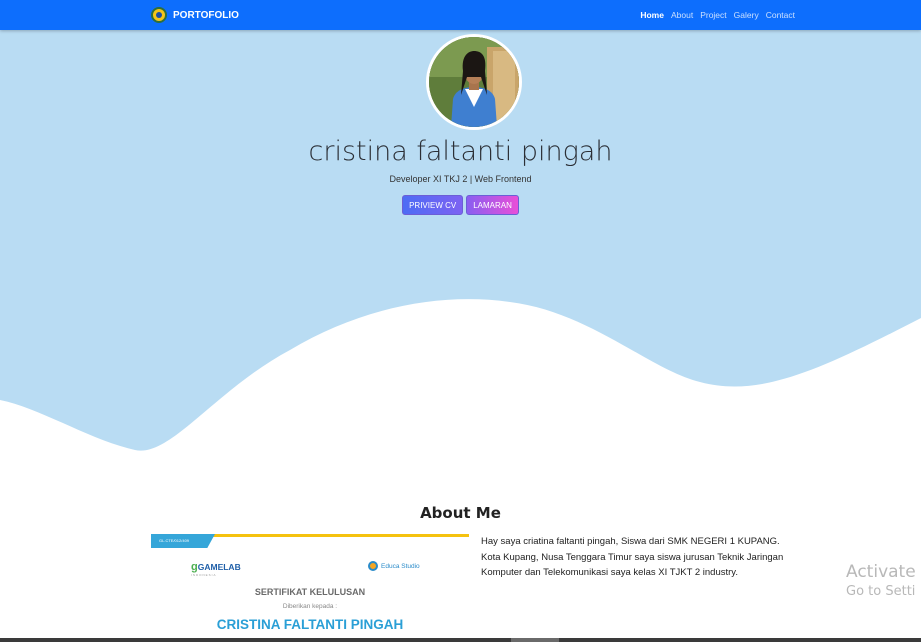 Image resolution: width=921 pixels, height=642 pixels. I want to click on nav-link-home: Home, so click(652, 15).